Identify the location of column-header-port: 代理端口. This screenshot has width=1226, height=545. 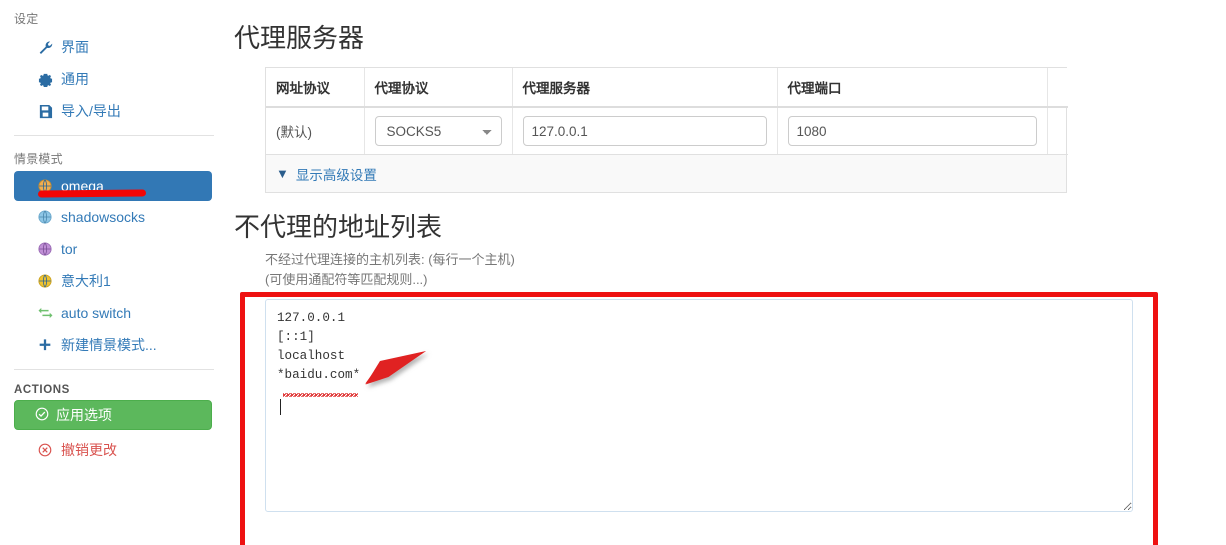
(912, 88).